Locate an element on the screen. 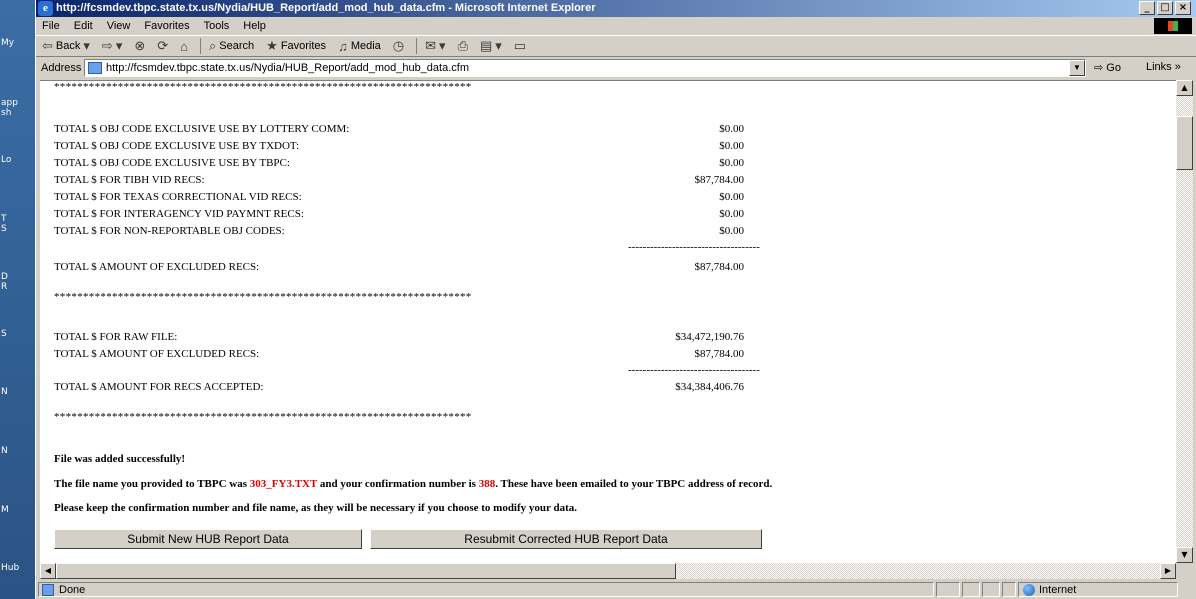  back-button: ⇦ Back ▾ is located at coordinates (66, 46).